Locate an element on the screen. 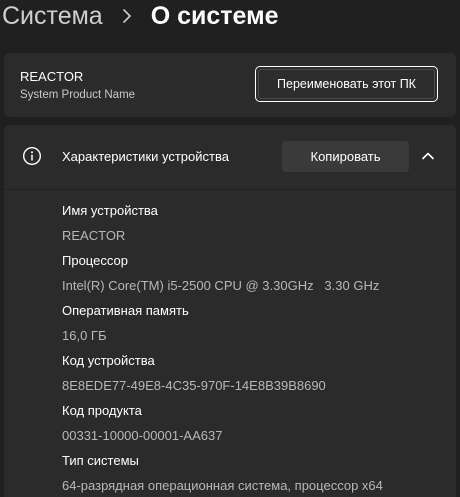  pc-name: REACTOR is located at coordinates (52, 76).